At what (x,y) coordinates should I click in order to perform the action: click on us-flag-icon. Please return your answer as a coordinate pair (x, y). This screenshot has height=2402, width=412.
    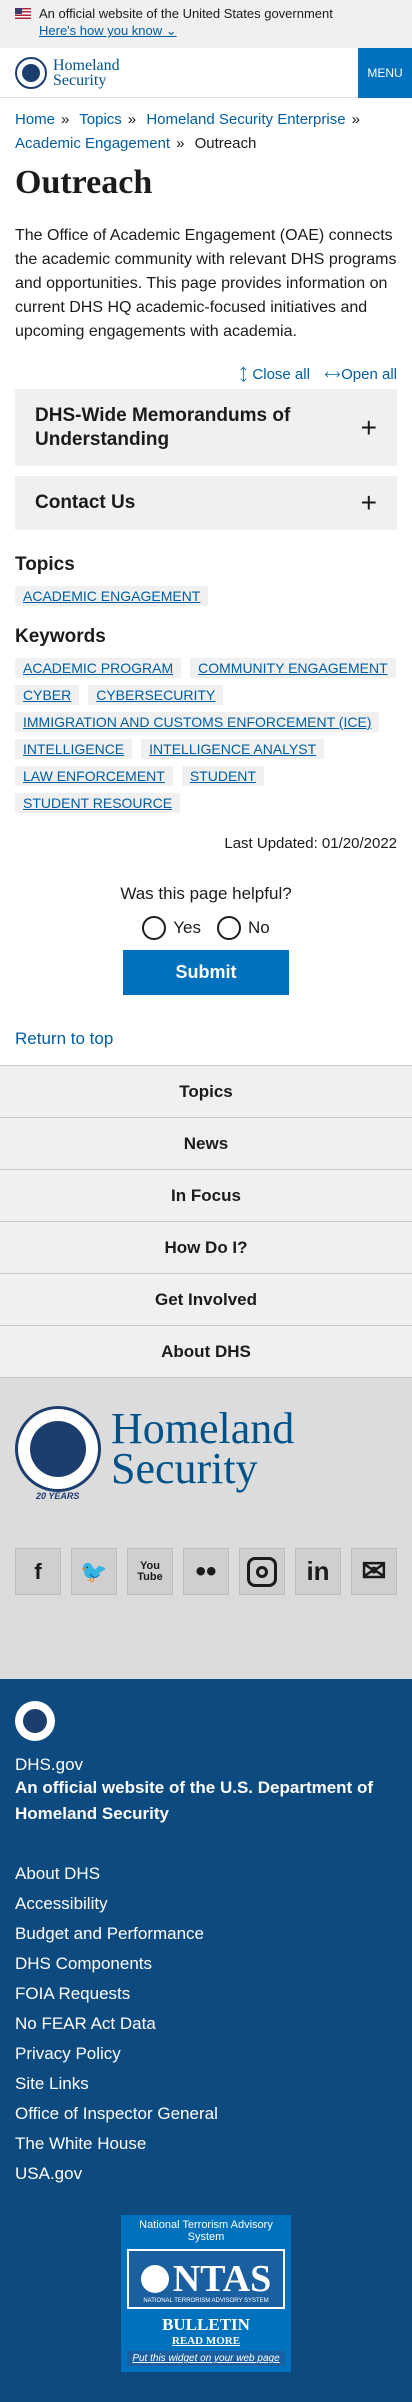
    Looking at the image, I should click on (23, 13).